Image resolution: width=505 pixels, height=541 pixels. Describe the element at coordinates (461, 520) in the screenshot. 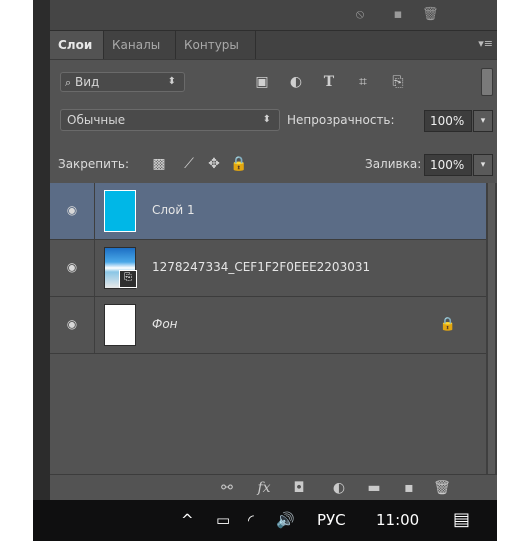

I see `notification-center-icon: ▤` at that location.